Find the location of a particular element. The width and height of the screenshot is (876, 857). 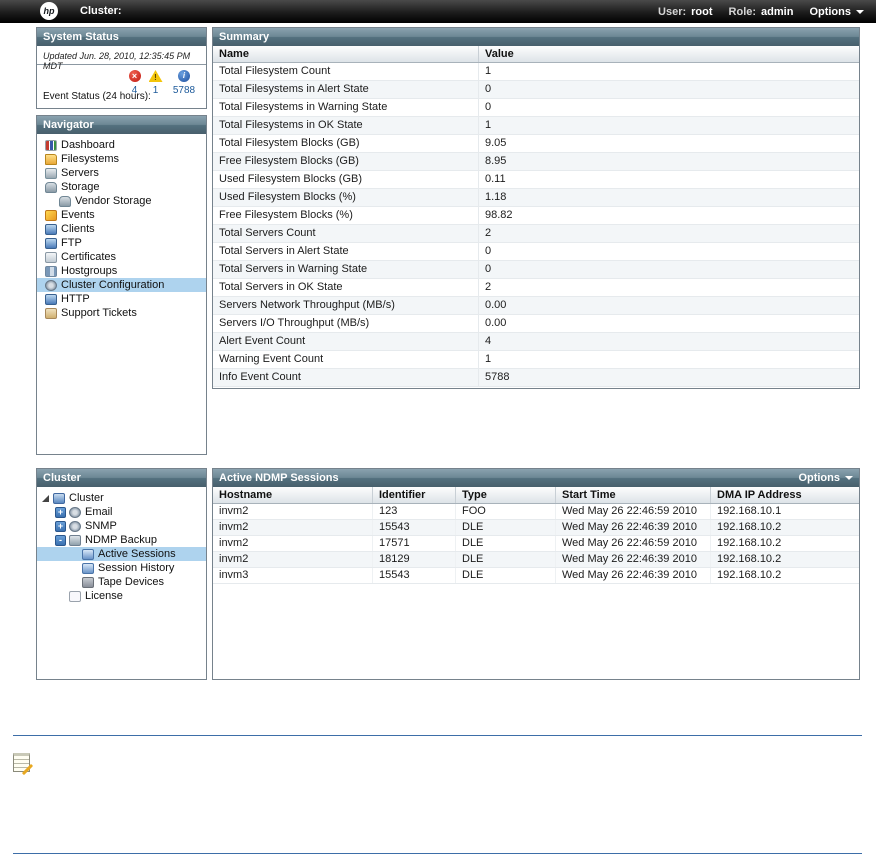

sidebar-item-label: Servers is located at coordinates (80, 173).